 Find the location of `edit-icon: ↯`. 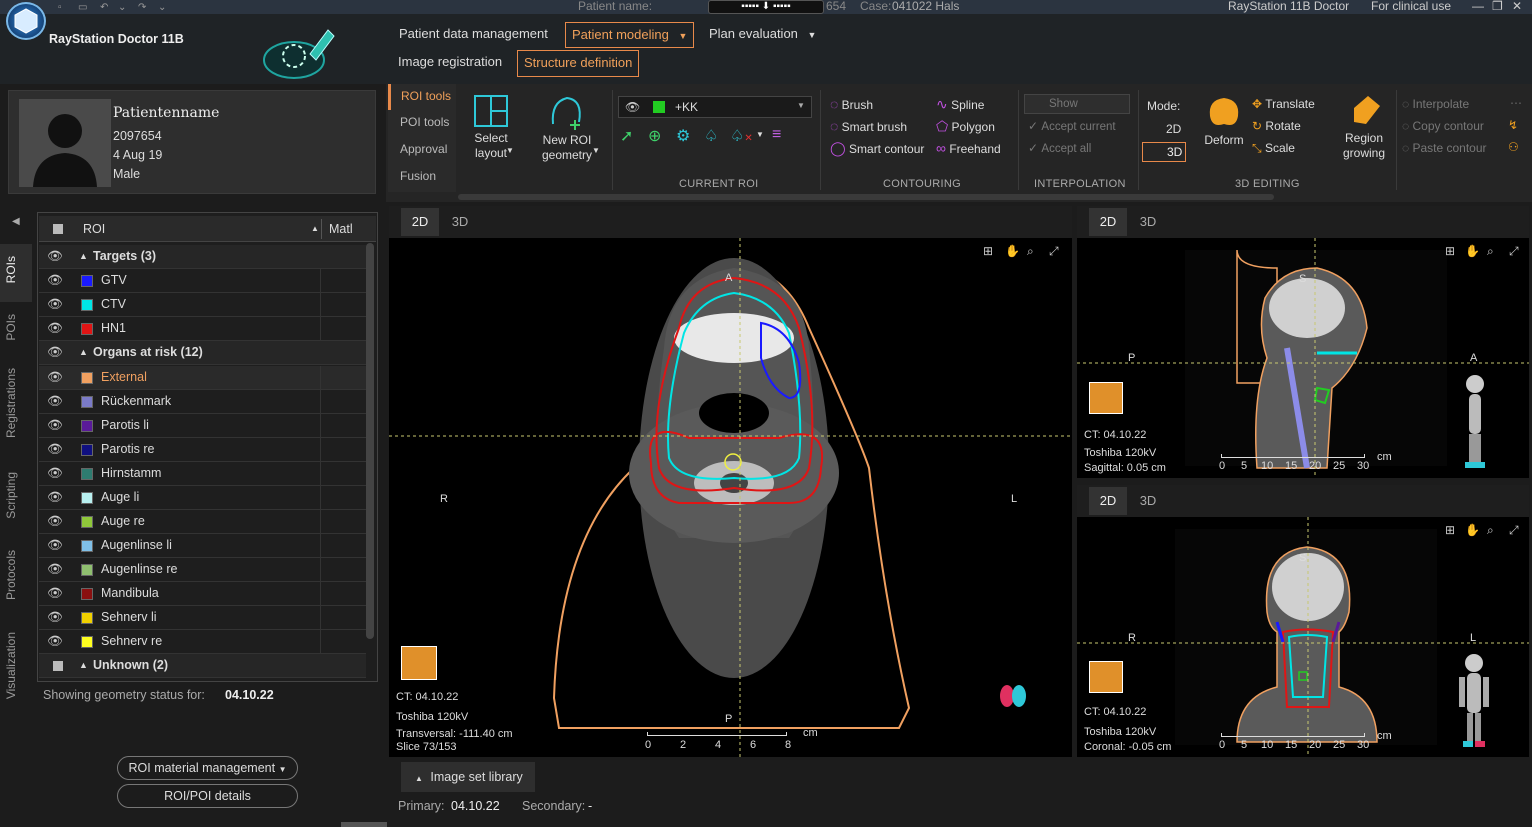

edit-icon: ↯ is located at coordinates (1513, 125).